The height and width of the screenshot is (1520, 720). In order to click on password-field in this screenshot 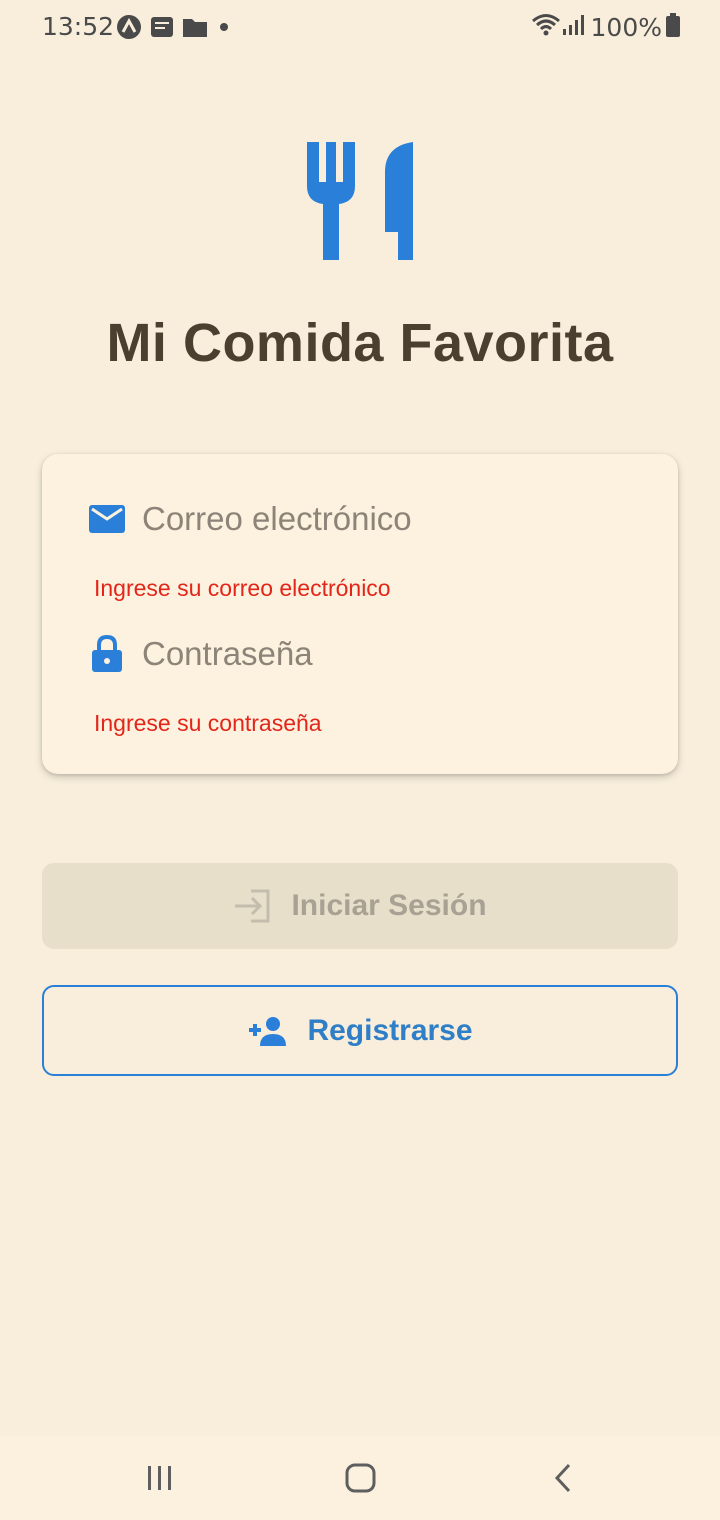, I will do `click(382, 654)`.